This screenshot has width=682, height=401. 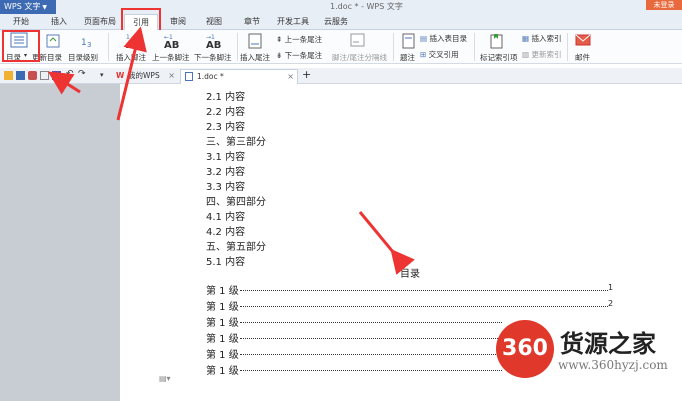 I want to click on cross-reference-label: 交叉引用, so click(x=443, y=54).